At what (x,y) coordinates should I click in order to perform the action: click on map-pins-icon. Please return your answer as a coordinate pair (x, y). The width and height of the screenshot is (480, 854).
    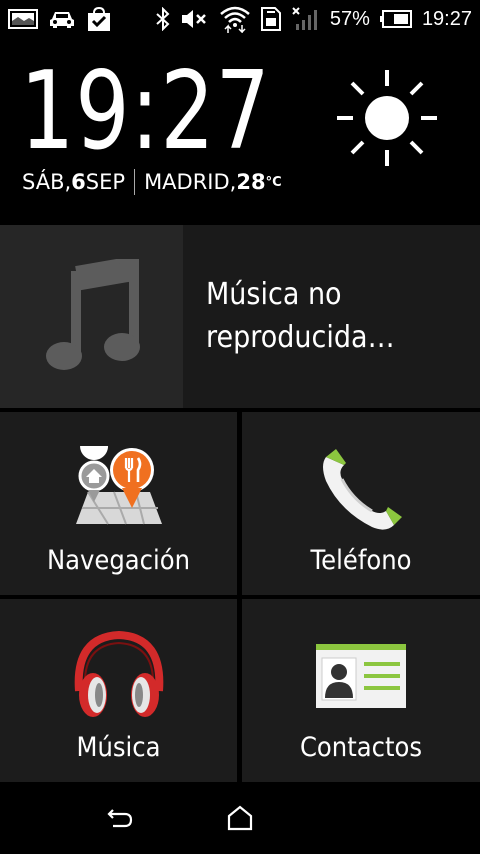
    Looking at the image, I should click on (119, 490).